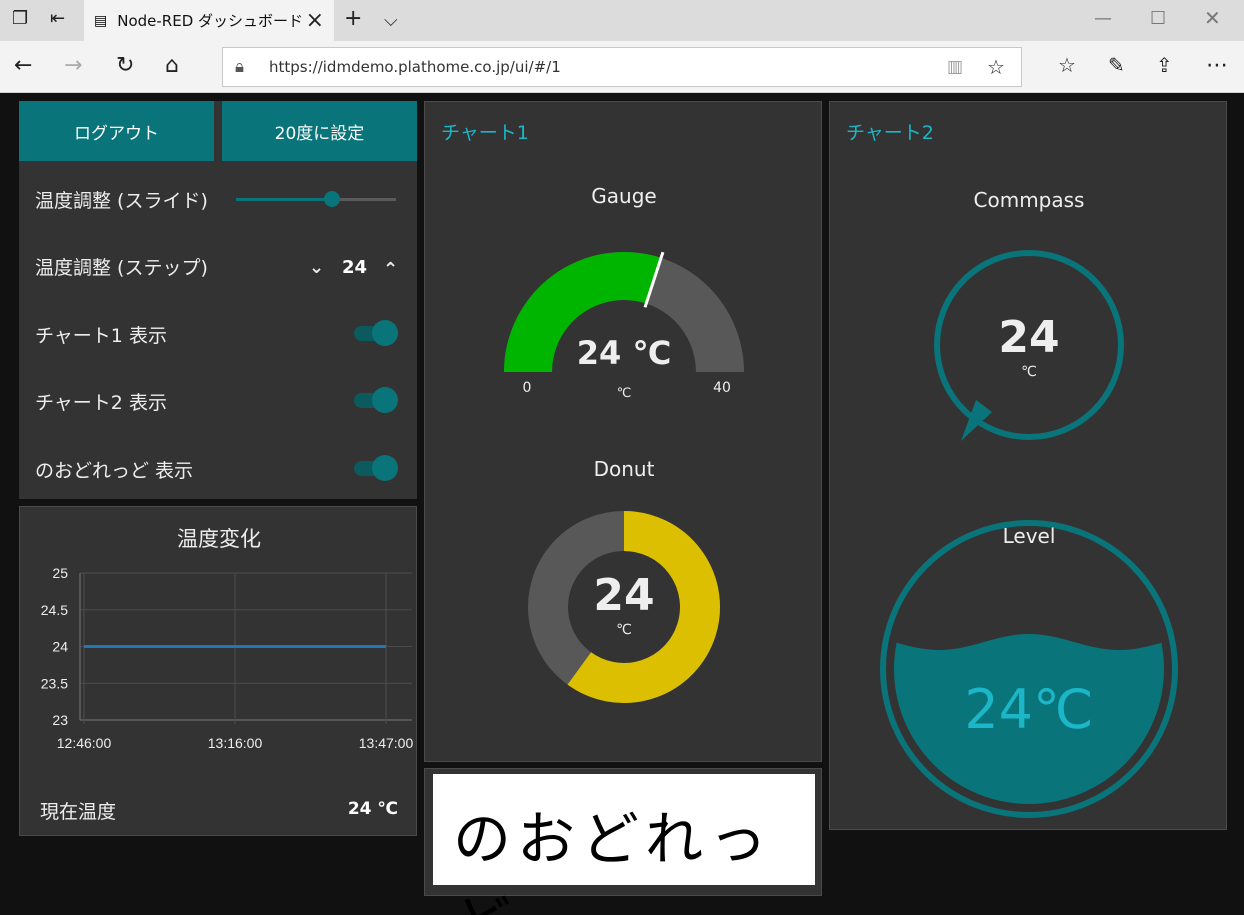  I want to click on close-tab-icon: ×, so click(315, 20).